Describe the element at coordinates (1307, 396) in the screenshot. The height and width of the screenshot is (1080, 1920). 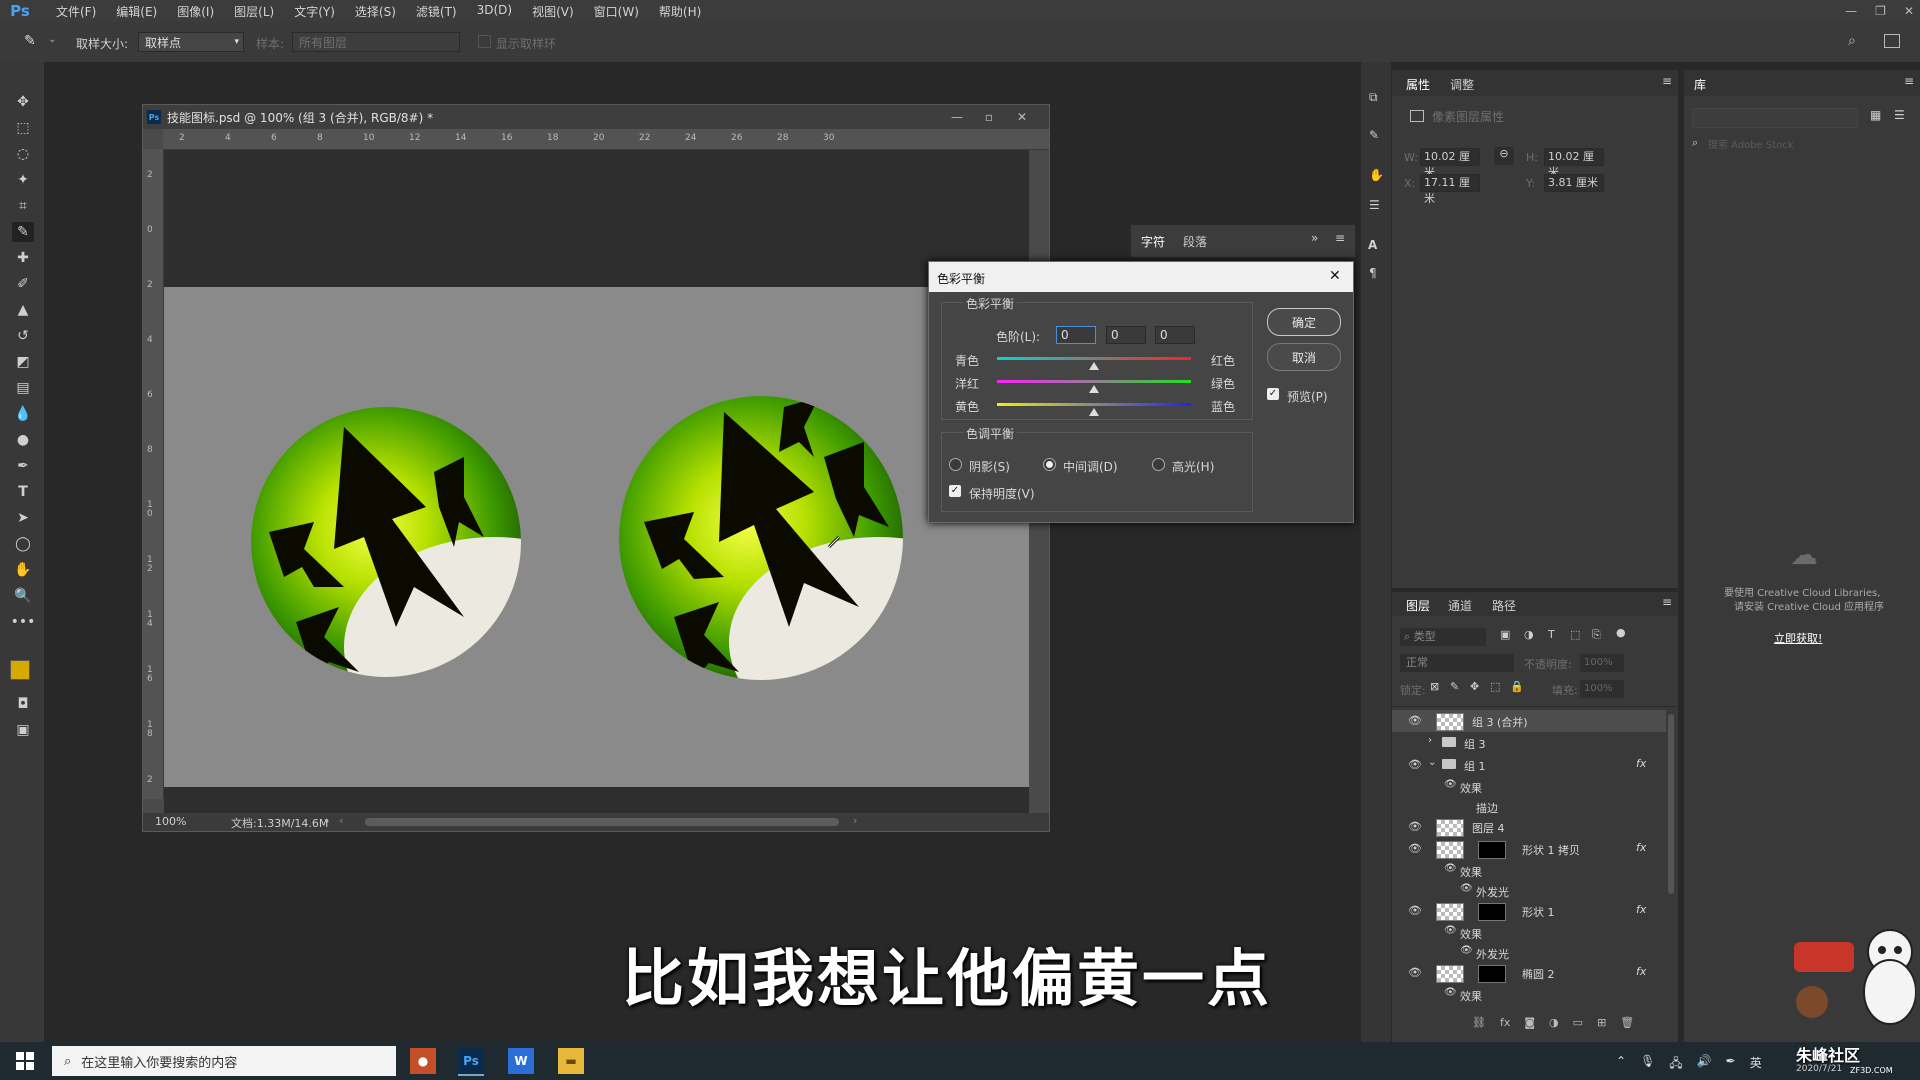
I see `preview-label: 预览(P)` at that location.